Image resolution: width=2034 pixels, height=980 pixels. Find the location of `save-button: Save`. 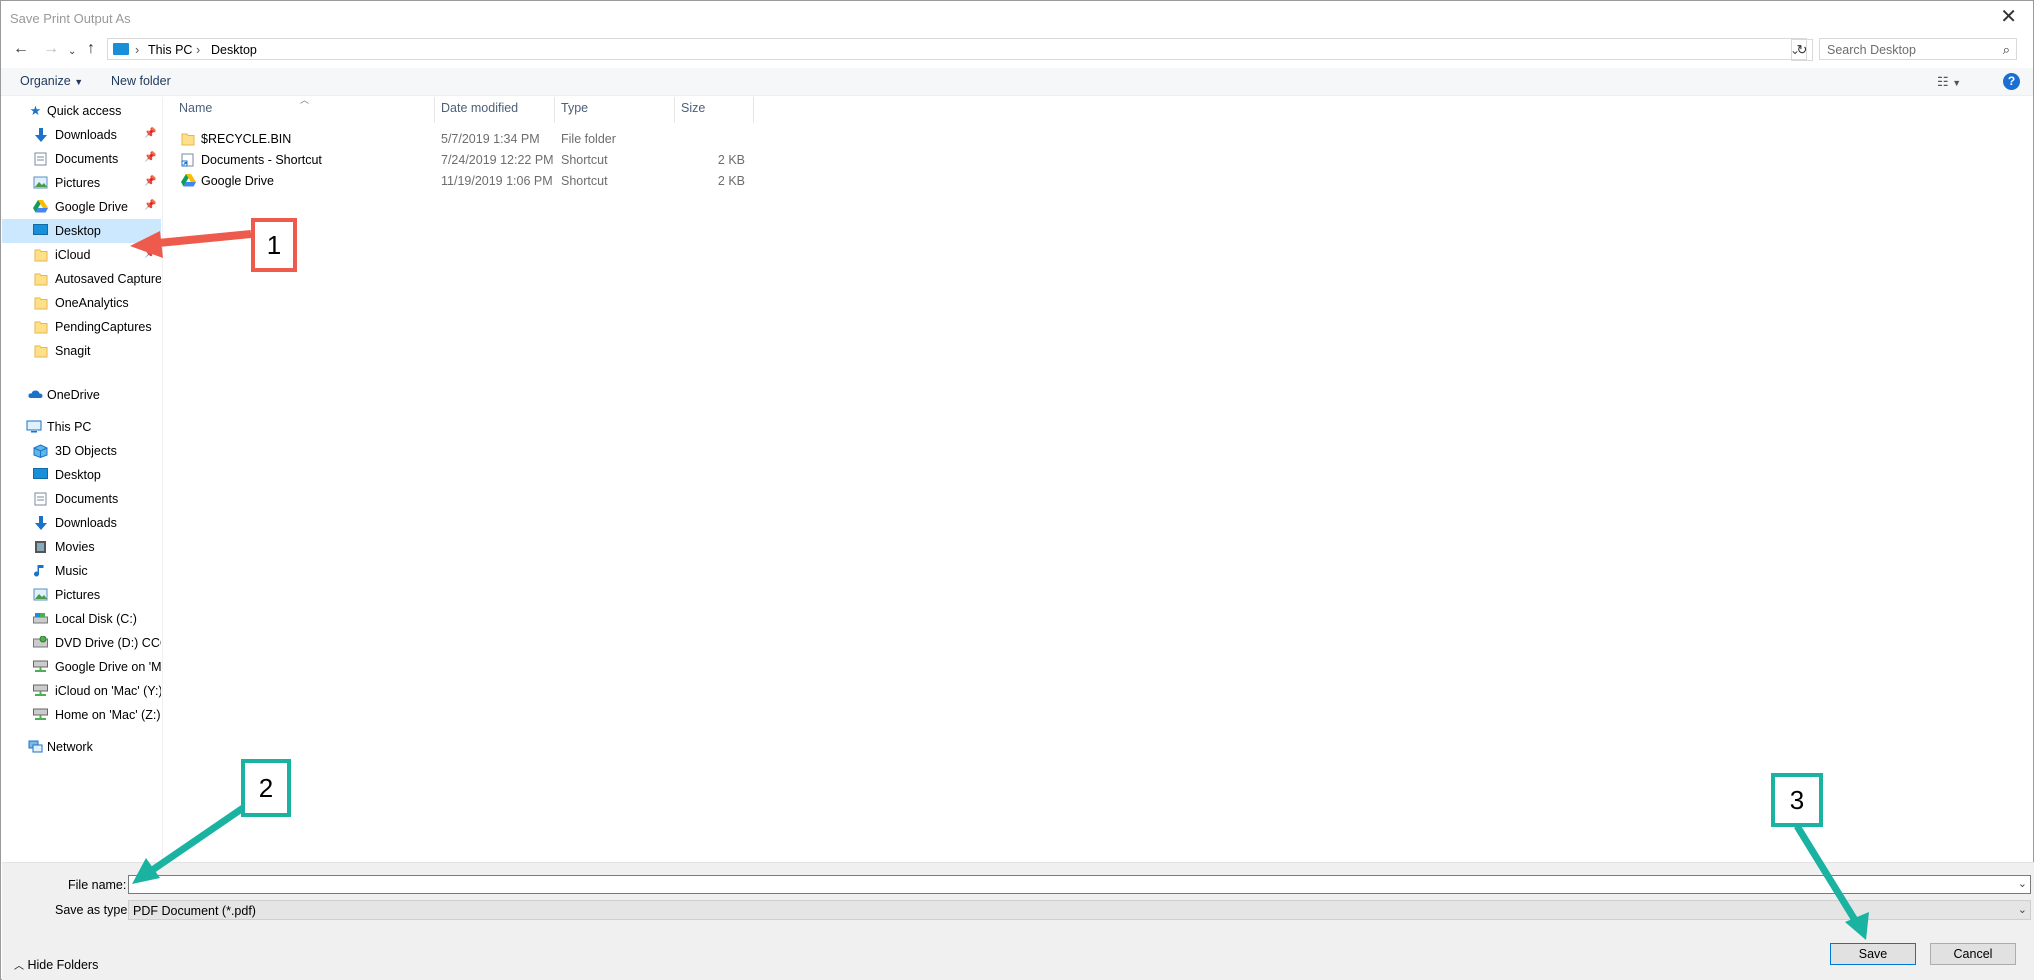

save-button: Save is located at coordinates (1873, 954).